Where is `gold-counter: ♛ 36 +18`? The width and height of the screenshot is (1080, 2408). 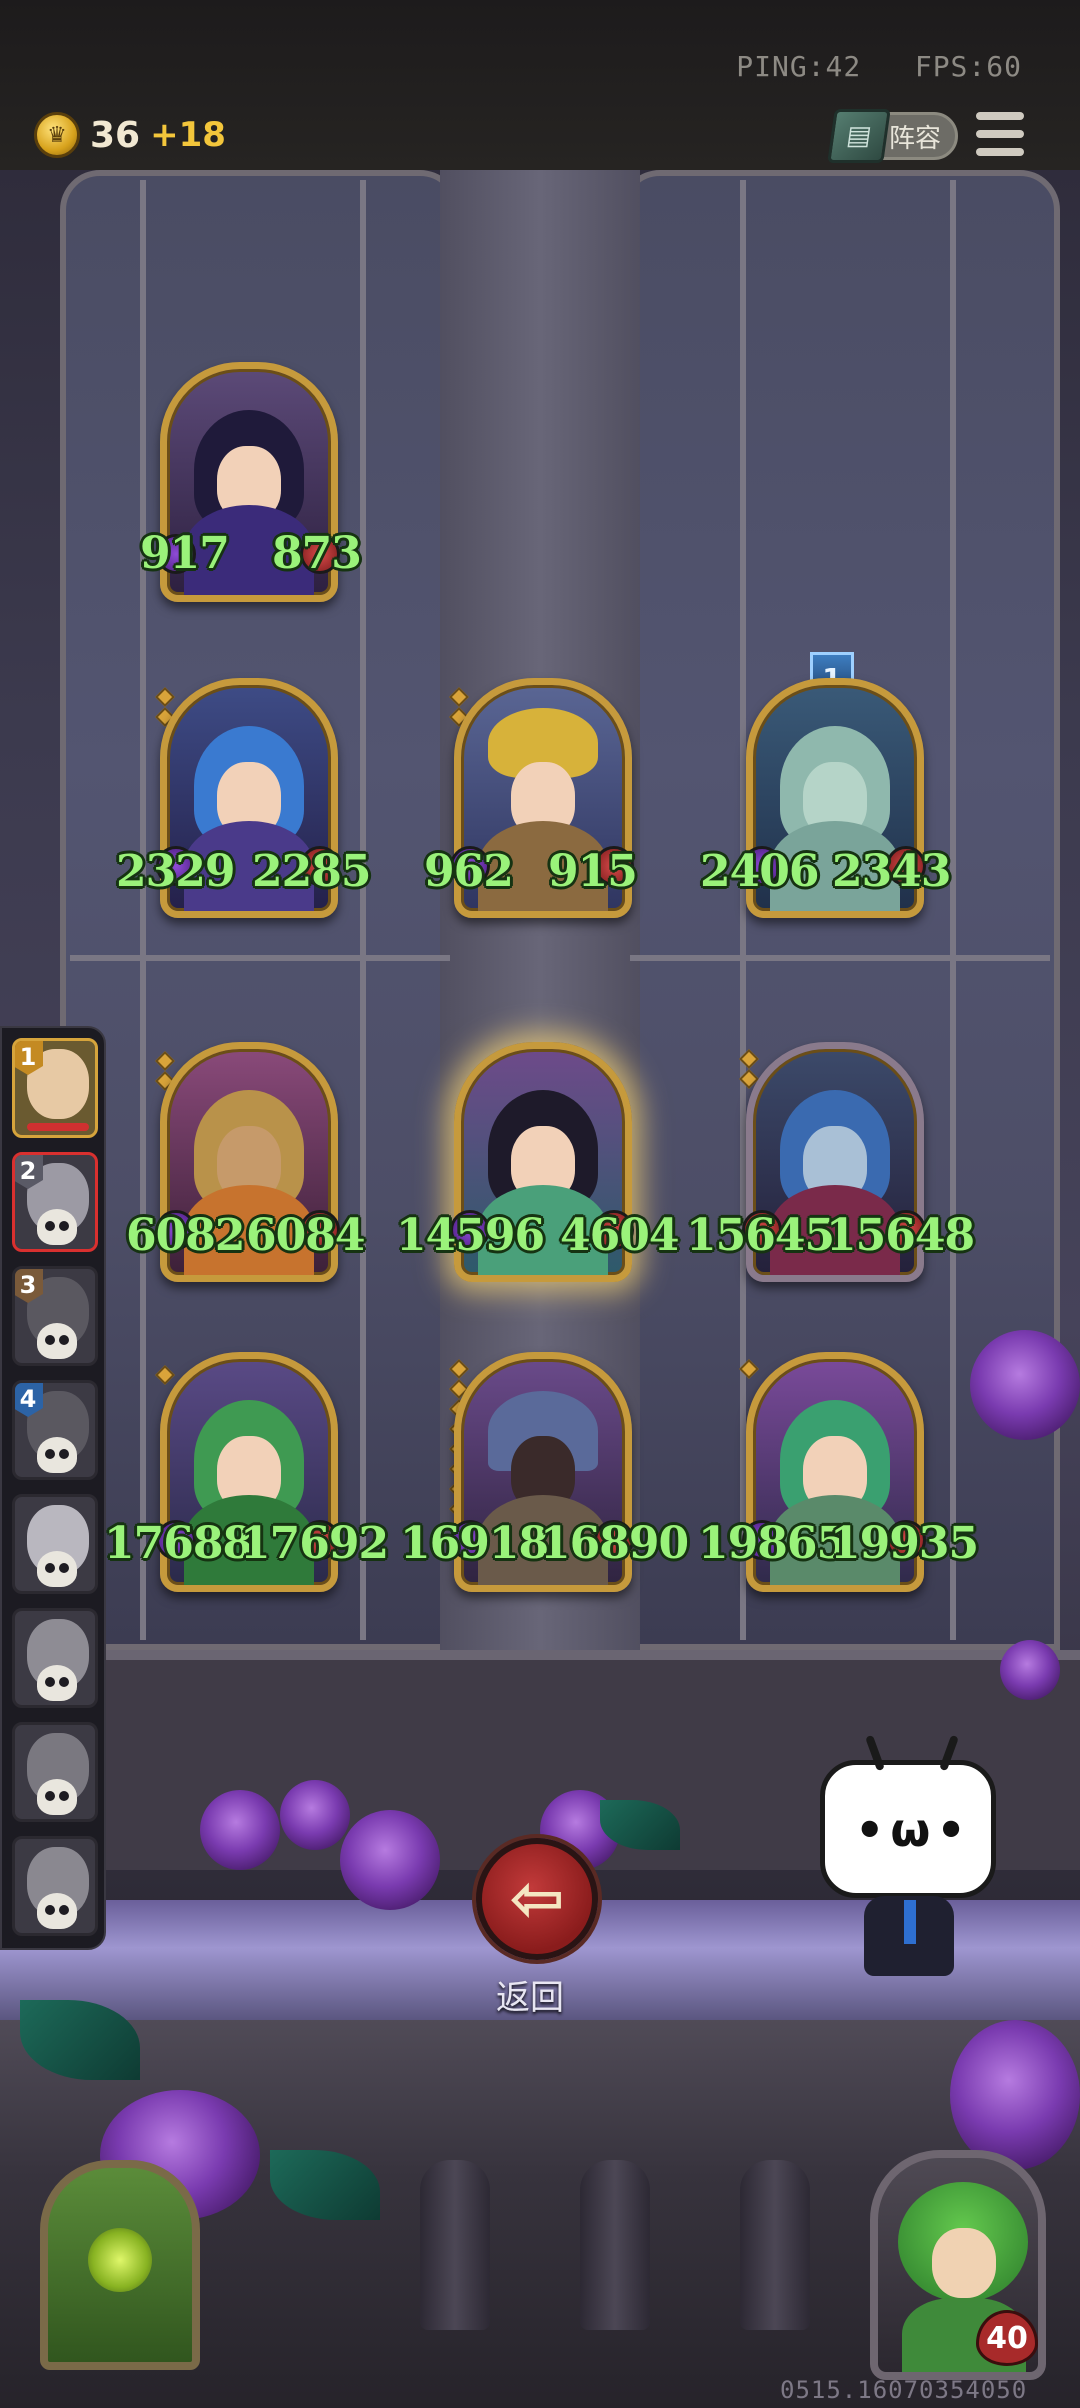 gold-counter: ♛ 36 +18 is located at coordinates (130, 135).